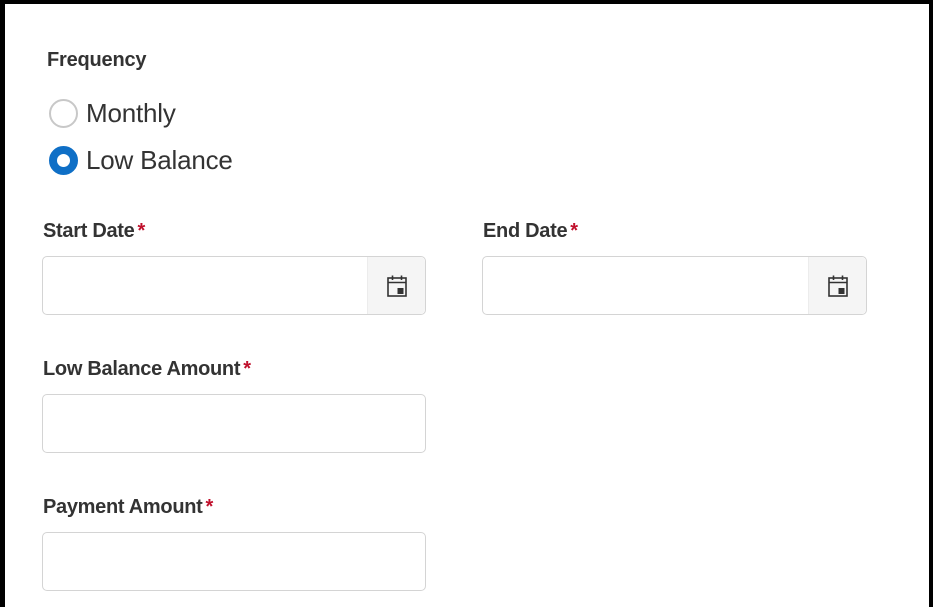 The width and height of the screenshot is (933, 607). What do you see at coordinates (131, 113) in the screenshot?
I see `monthly-radio-label: Monthly` at bounding box center [131, 113].